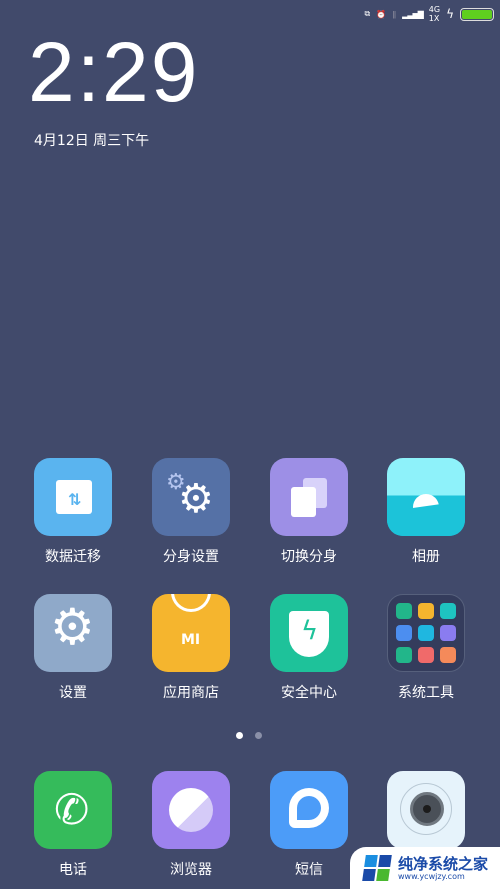 The width and height of the screenshot is (500, 889). What do you see at coordinates (309, 693) in the screenshot?
I see `app-label: 安全中心` at bounding box center [309, 693].